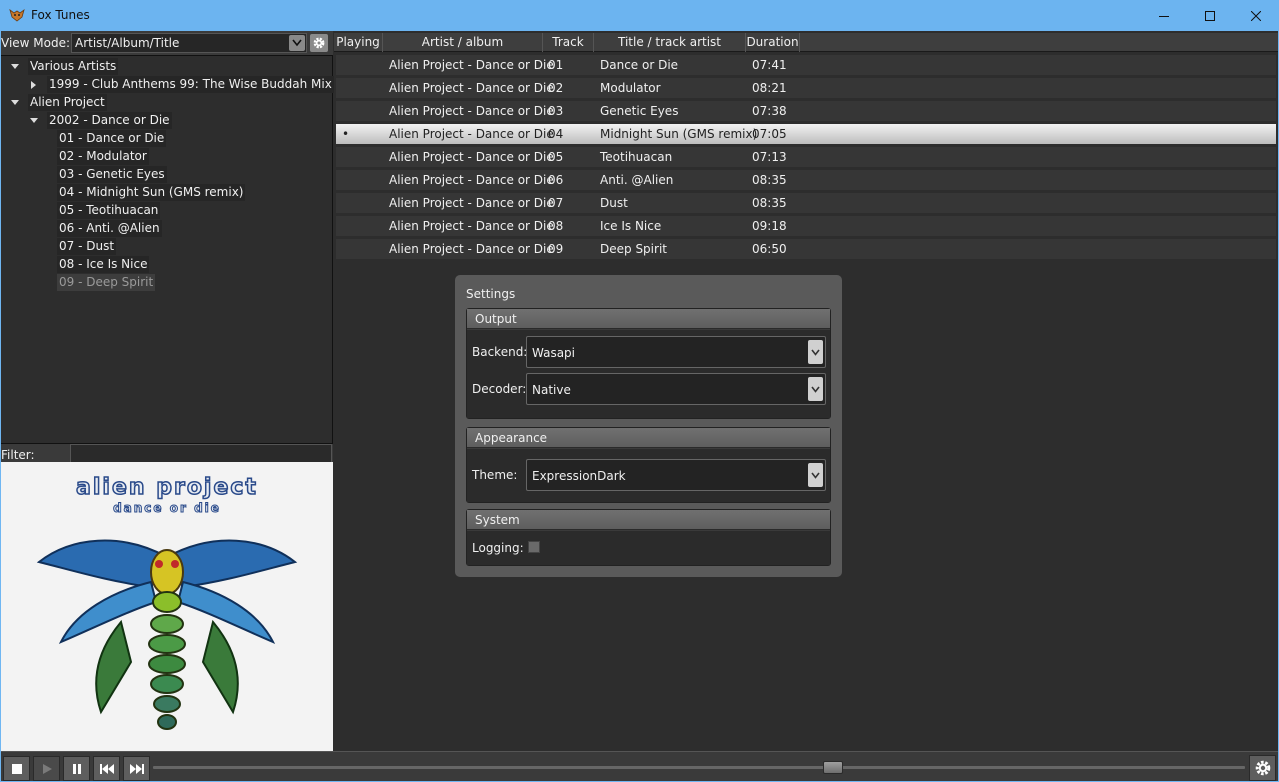 The image size is (1279, 782). Describe the element at coordinates (769, 203) in the screenshot. I see `cell-duration: 08:35` at that location.